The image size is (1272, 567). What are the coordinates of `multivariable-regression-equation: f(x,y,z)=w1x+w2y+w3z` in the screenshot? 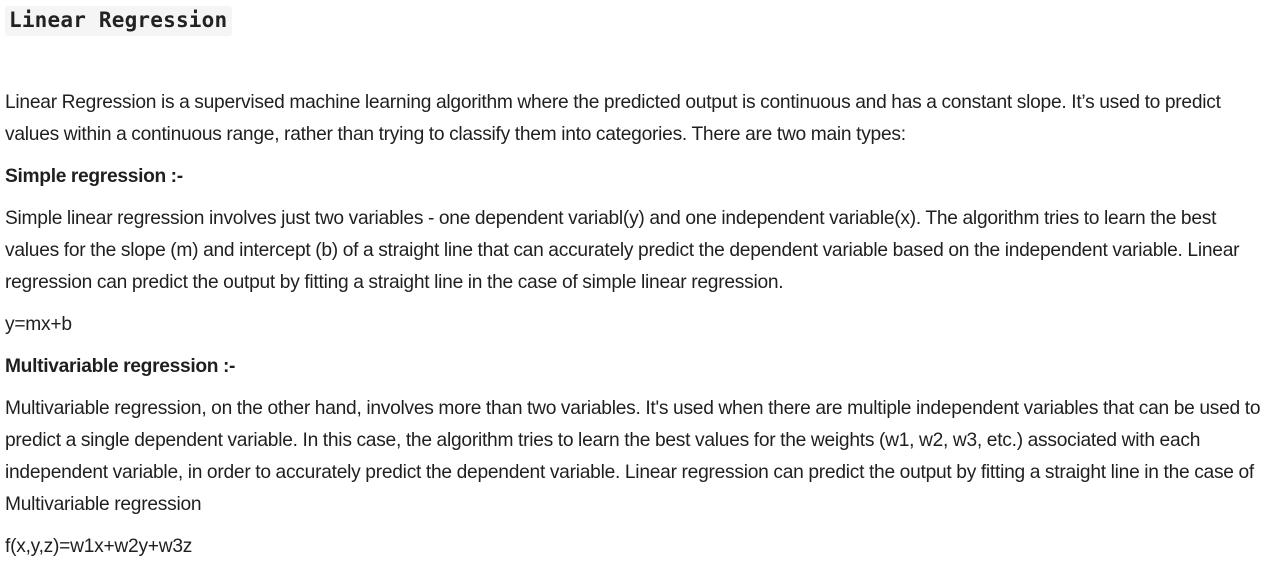 It's located at (99, 546).